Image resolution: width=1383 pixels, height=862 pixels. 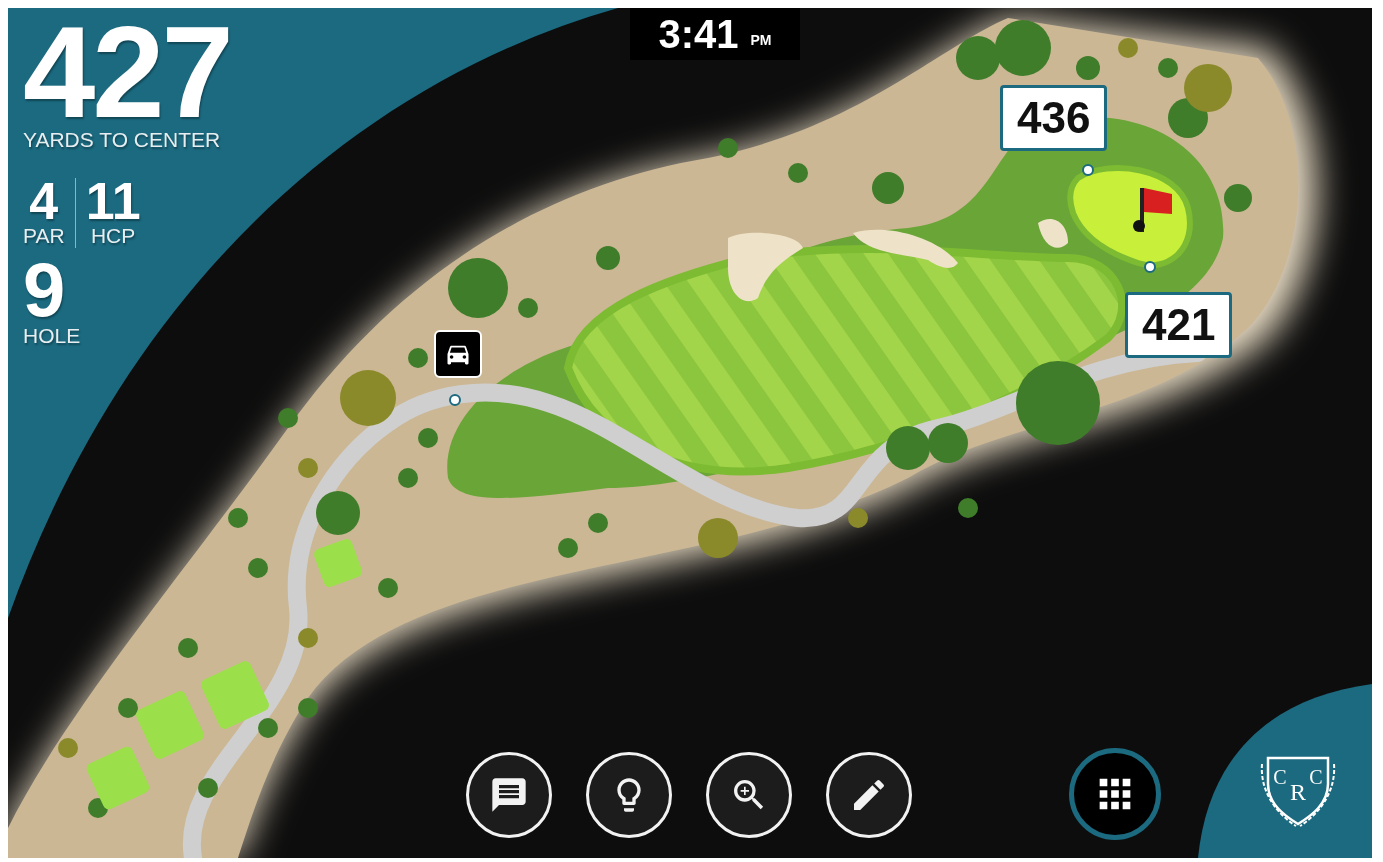 I want to click on distance-marker: 436, so click(x=1054, y=118).